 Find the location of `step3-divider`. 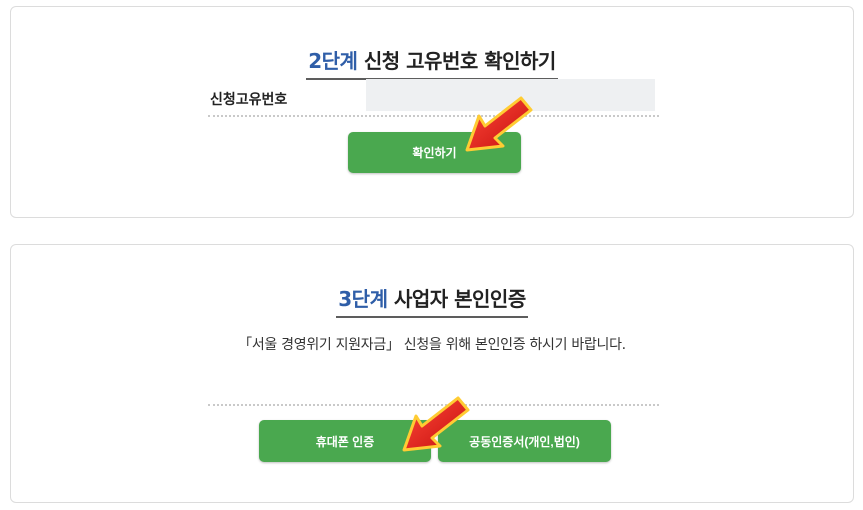

step3-divider is located at coordinates (433, 405).